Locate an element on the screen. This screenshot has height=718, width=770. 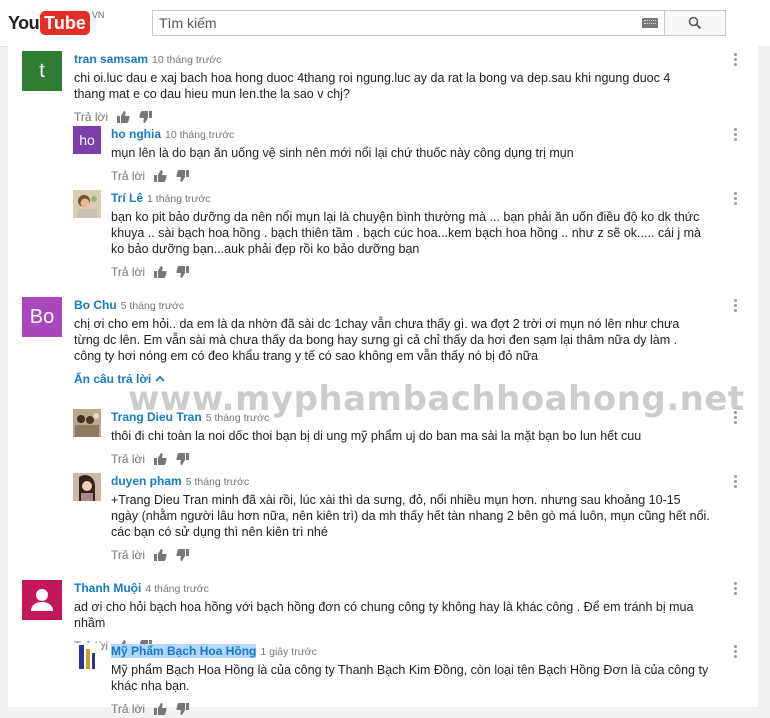
comment-author: duyen pham is located at coordinates (146, 481).